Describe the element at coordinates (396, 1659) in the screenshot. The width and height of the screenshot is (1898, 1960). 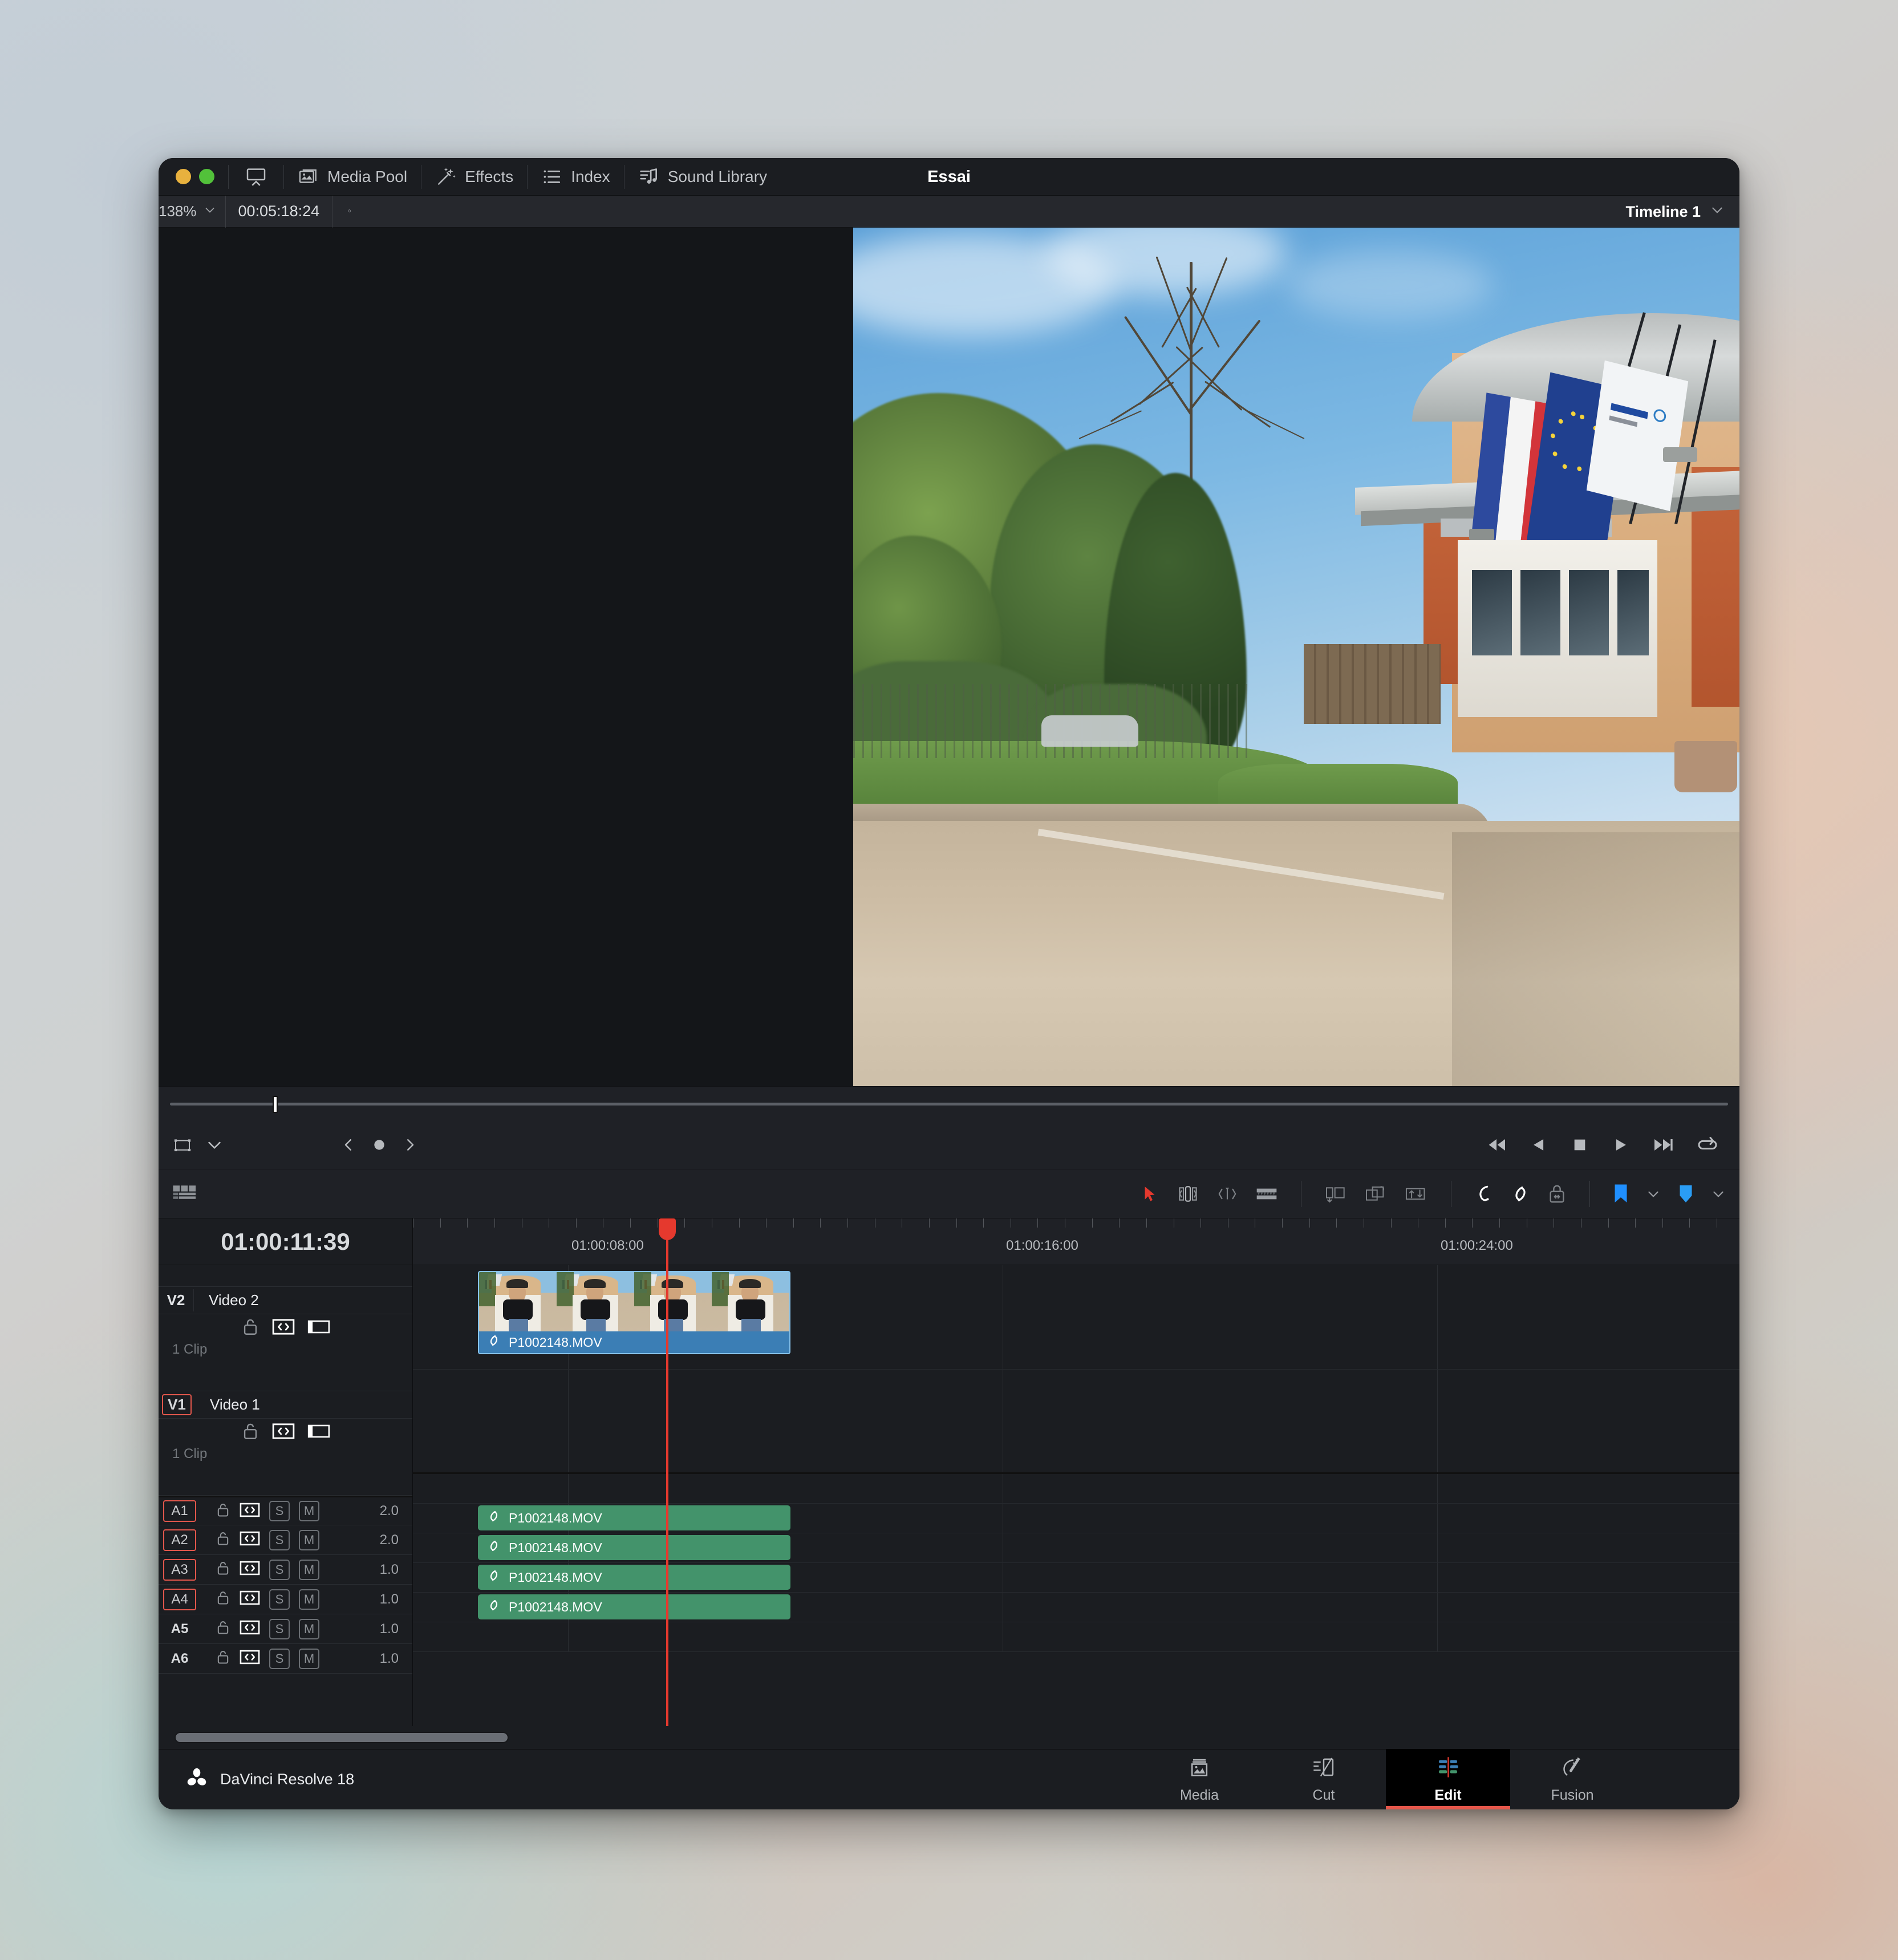
I see `track-value-a6: 1.0` at that location.